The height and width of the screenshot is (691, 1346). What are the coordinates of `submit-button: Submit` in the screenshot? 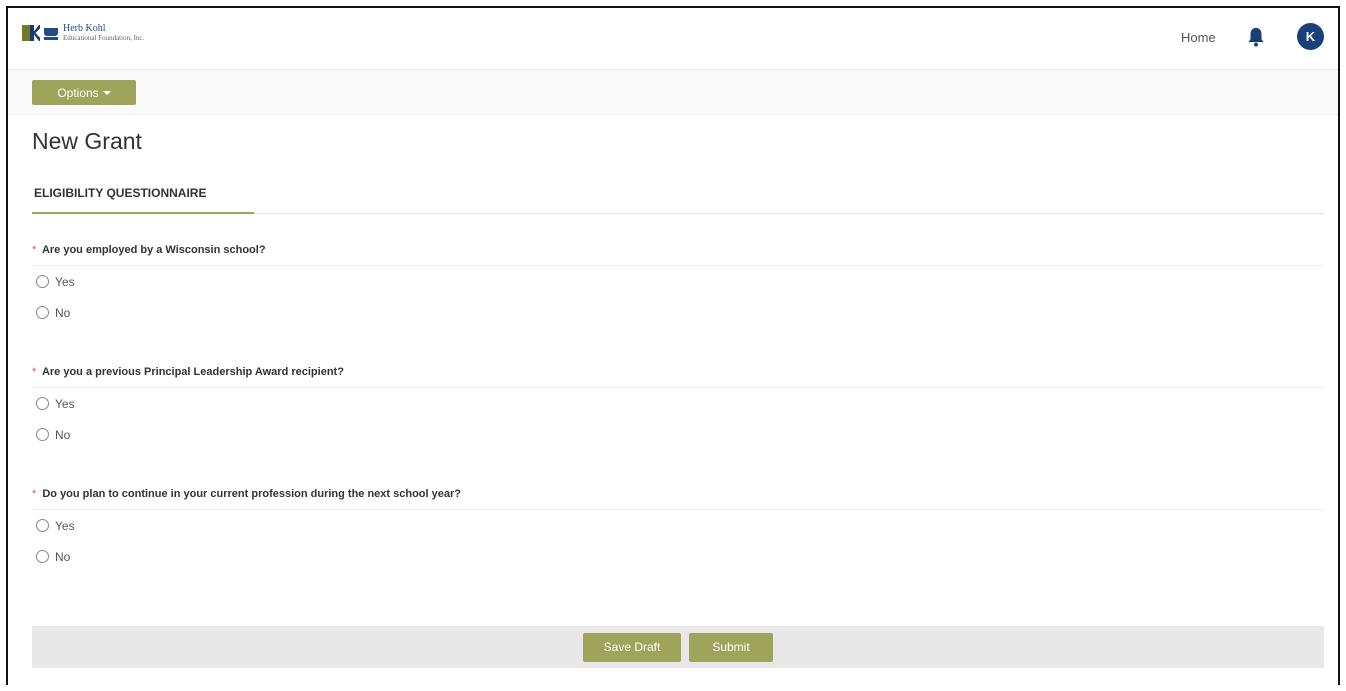 It's located at (731, 647).